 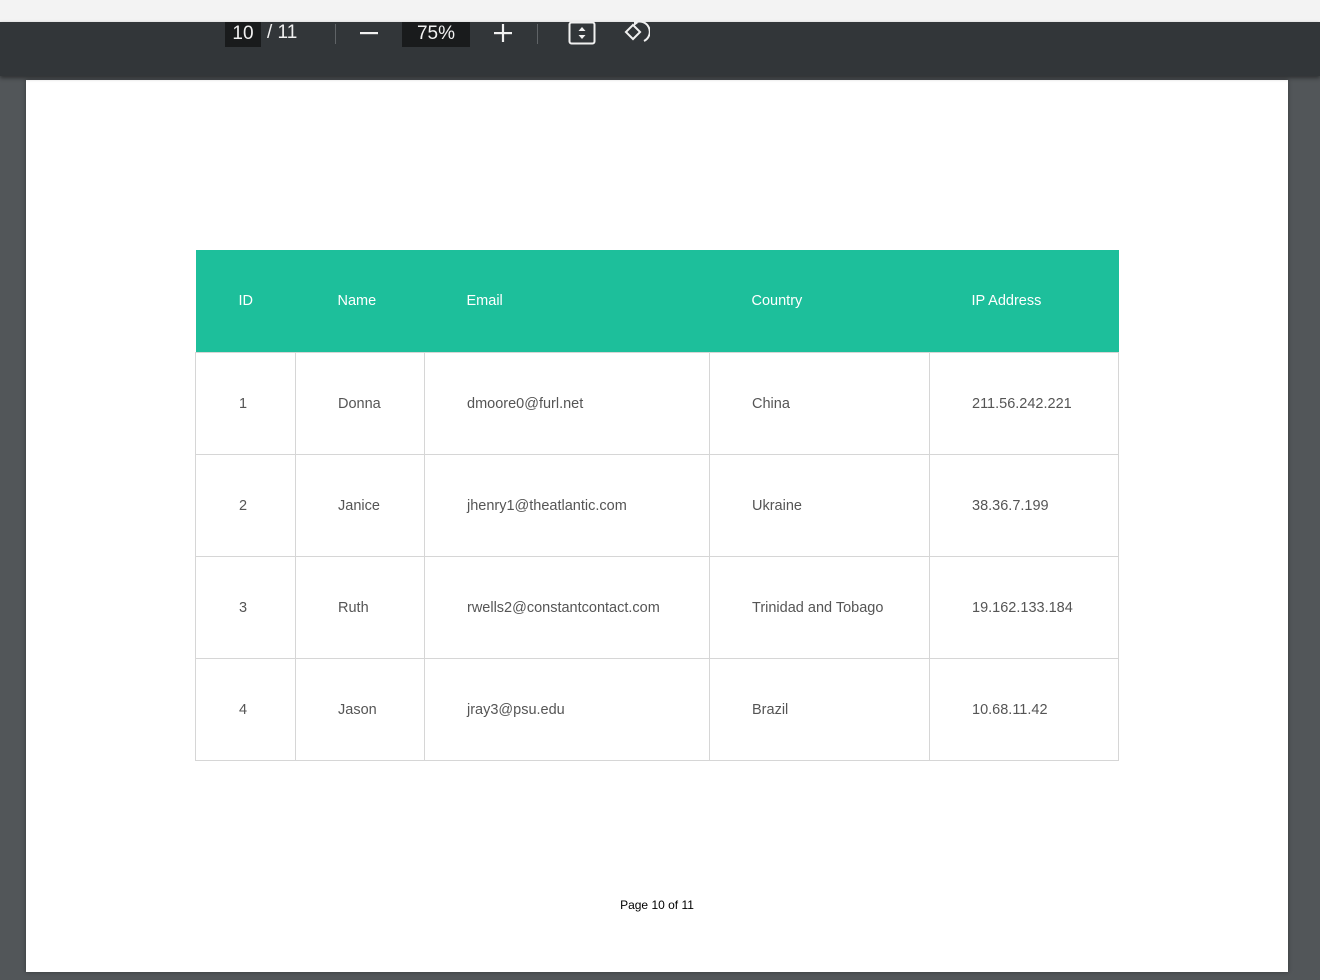 I want to click on zoom-level-input: 75%, so click(x=436, y=34).